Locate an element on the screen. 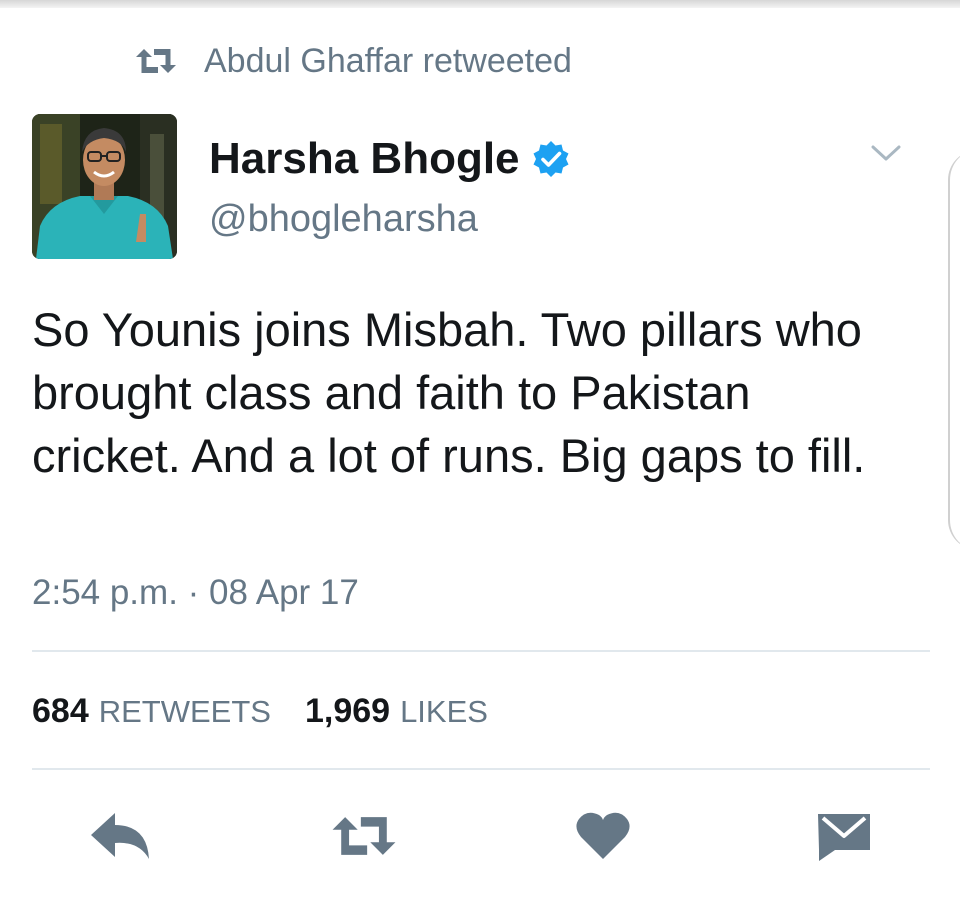 Image resolution: width=960 pixels, height=897 pixels. avatar is located at coordinates (104, 186).